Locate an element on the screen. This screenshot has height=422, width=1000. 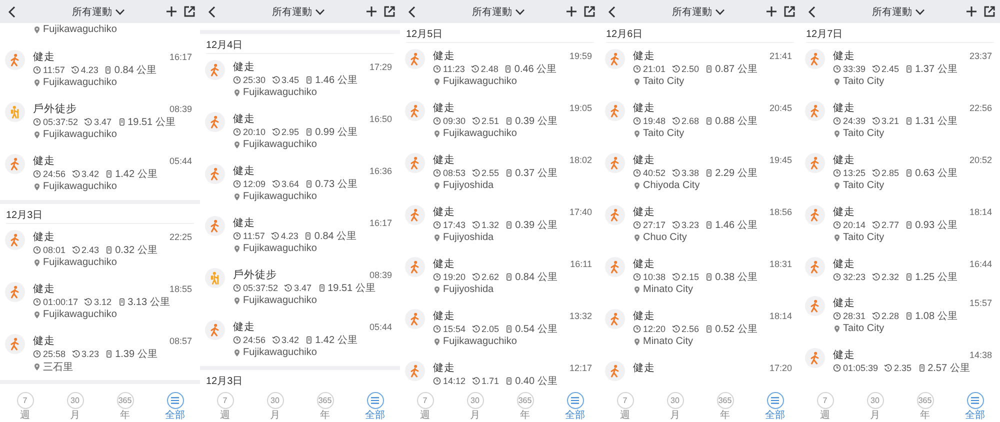
pace-text: 3.47 is located at coordinates (103, 121).